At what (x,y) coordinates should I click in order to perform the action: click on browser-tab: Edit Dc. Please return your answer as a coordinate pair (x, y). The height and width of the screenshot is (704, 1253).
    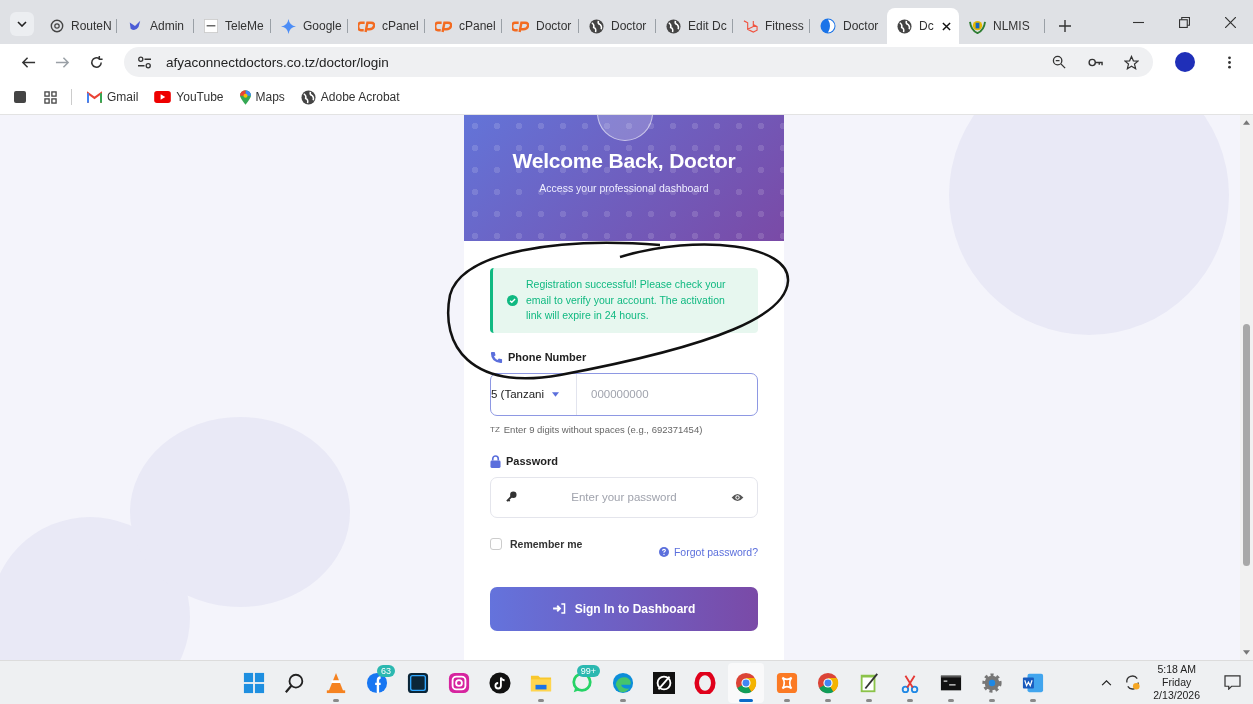
    Looking at the image, I should click on (694, 26).